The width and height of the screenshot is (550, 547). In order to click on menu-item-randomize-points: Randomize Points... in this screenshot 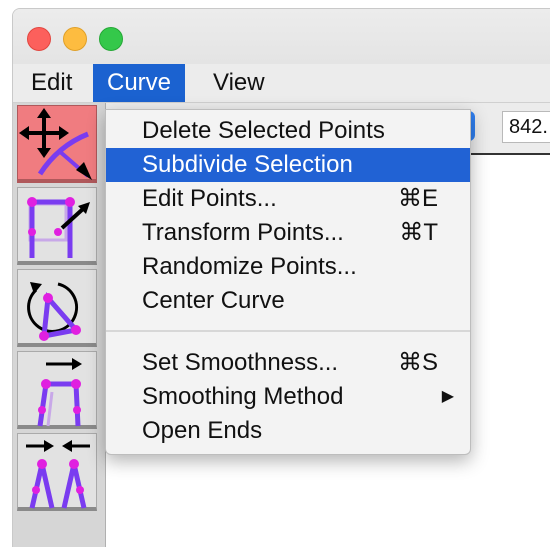, I will do `click(288, 267)`.